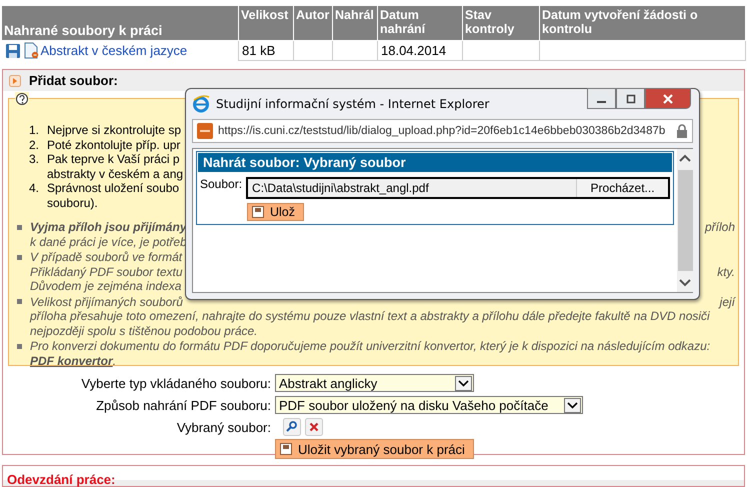  What do you see at coordinates (183, 405) in the screenshot?
I see `field-label: Způsob nahrání PDF souboru:` at bounding box center [183, 405].